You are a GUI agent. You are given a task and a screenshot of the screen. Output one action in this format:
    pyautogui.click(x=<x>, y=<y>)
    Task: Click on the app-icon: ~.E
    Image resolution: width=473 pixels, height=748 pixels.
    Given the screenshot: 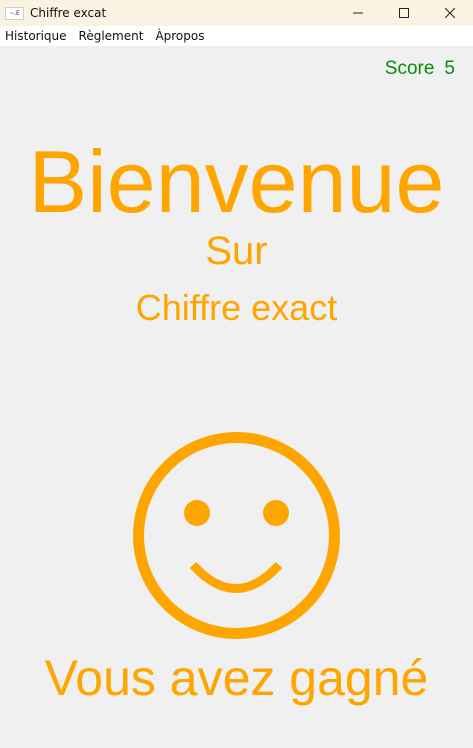 What is the action you would take?
    pyautogui.click(x=14, y=13)
    